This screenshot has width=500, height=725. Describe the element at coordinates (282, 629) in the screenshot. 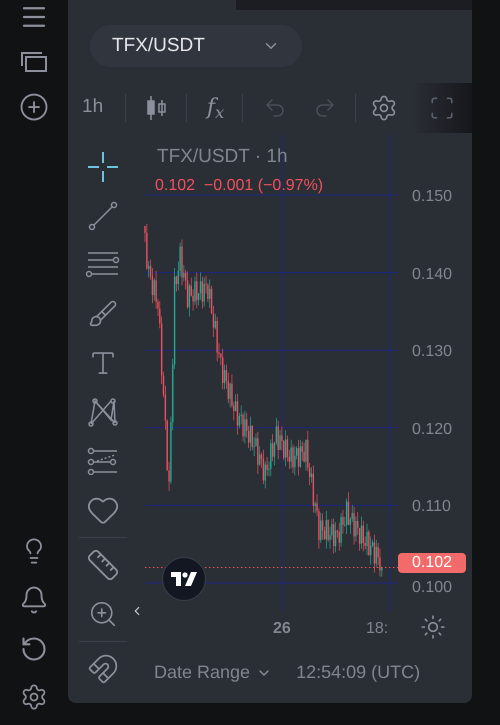

I see `time-label: 26` at that location.